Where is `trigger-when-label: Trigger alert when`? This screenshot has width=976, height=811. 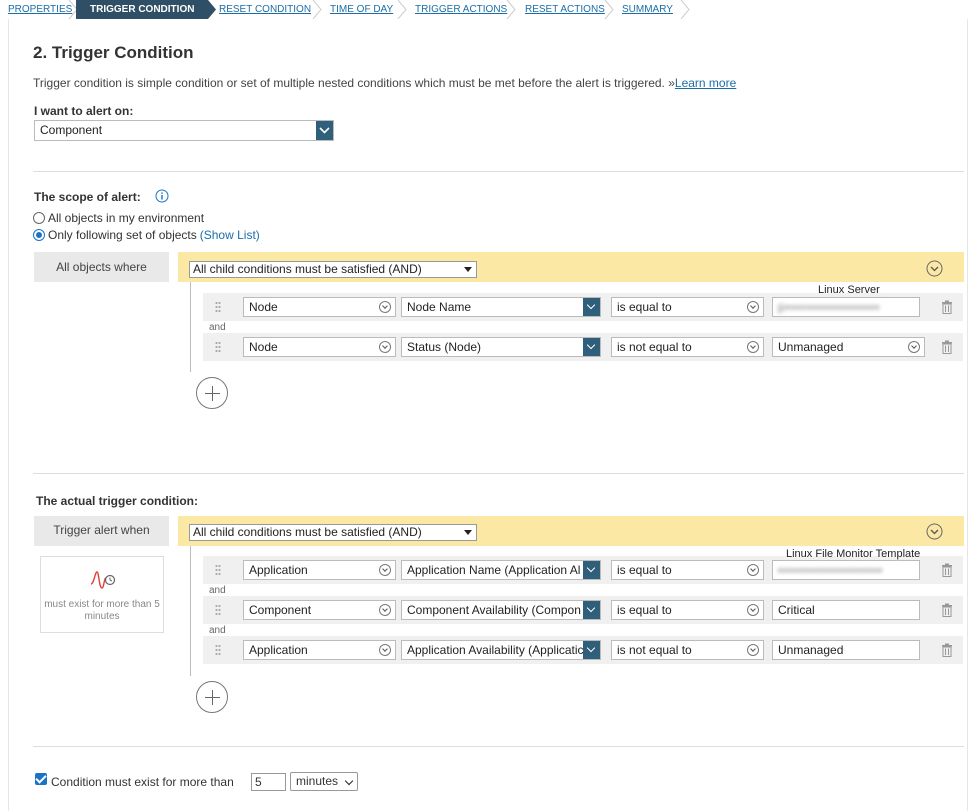
trigger-when-label: Trigger alert when is located at coordinates (101, 531).